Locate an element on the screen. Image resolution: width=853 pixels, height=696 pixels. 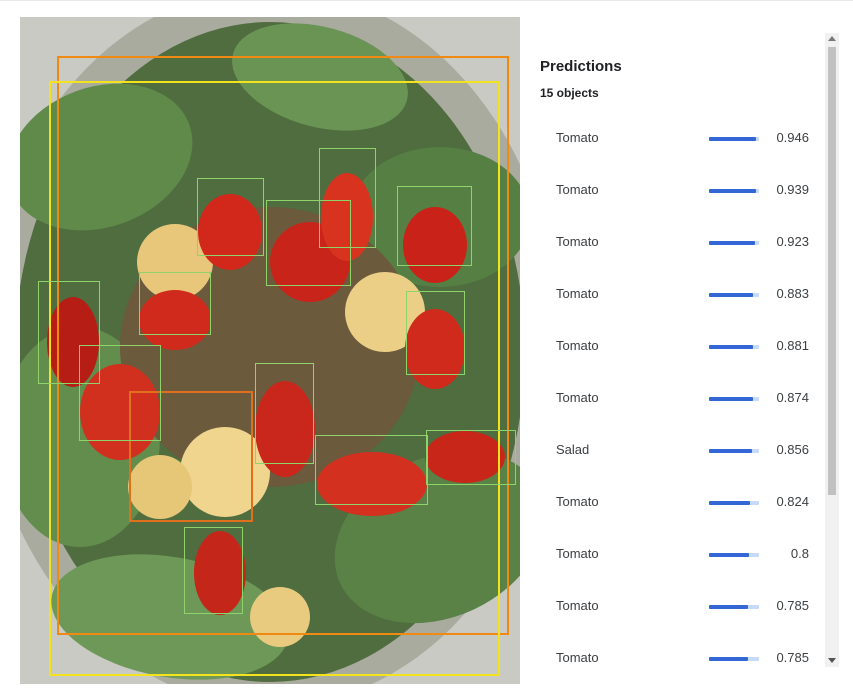
prediction-score: 0.946 is located at coordinates (792, 137).